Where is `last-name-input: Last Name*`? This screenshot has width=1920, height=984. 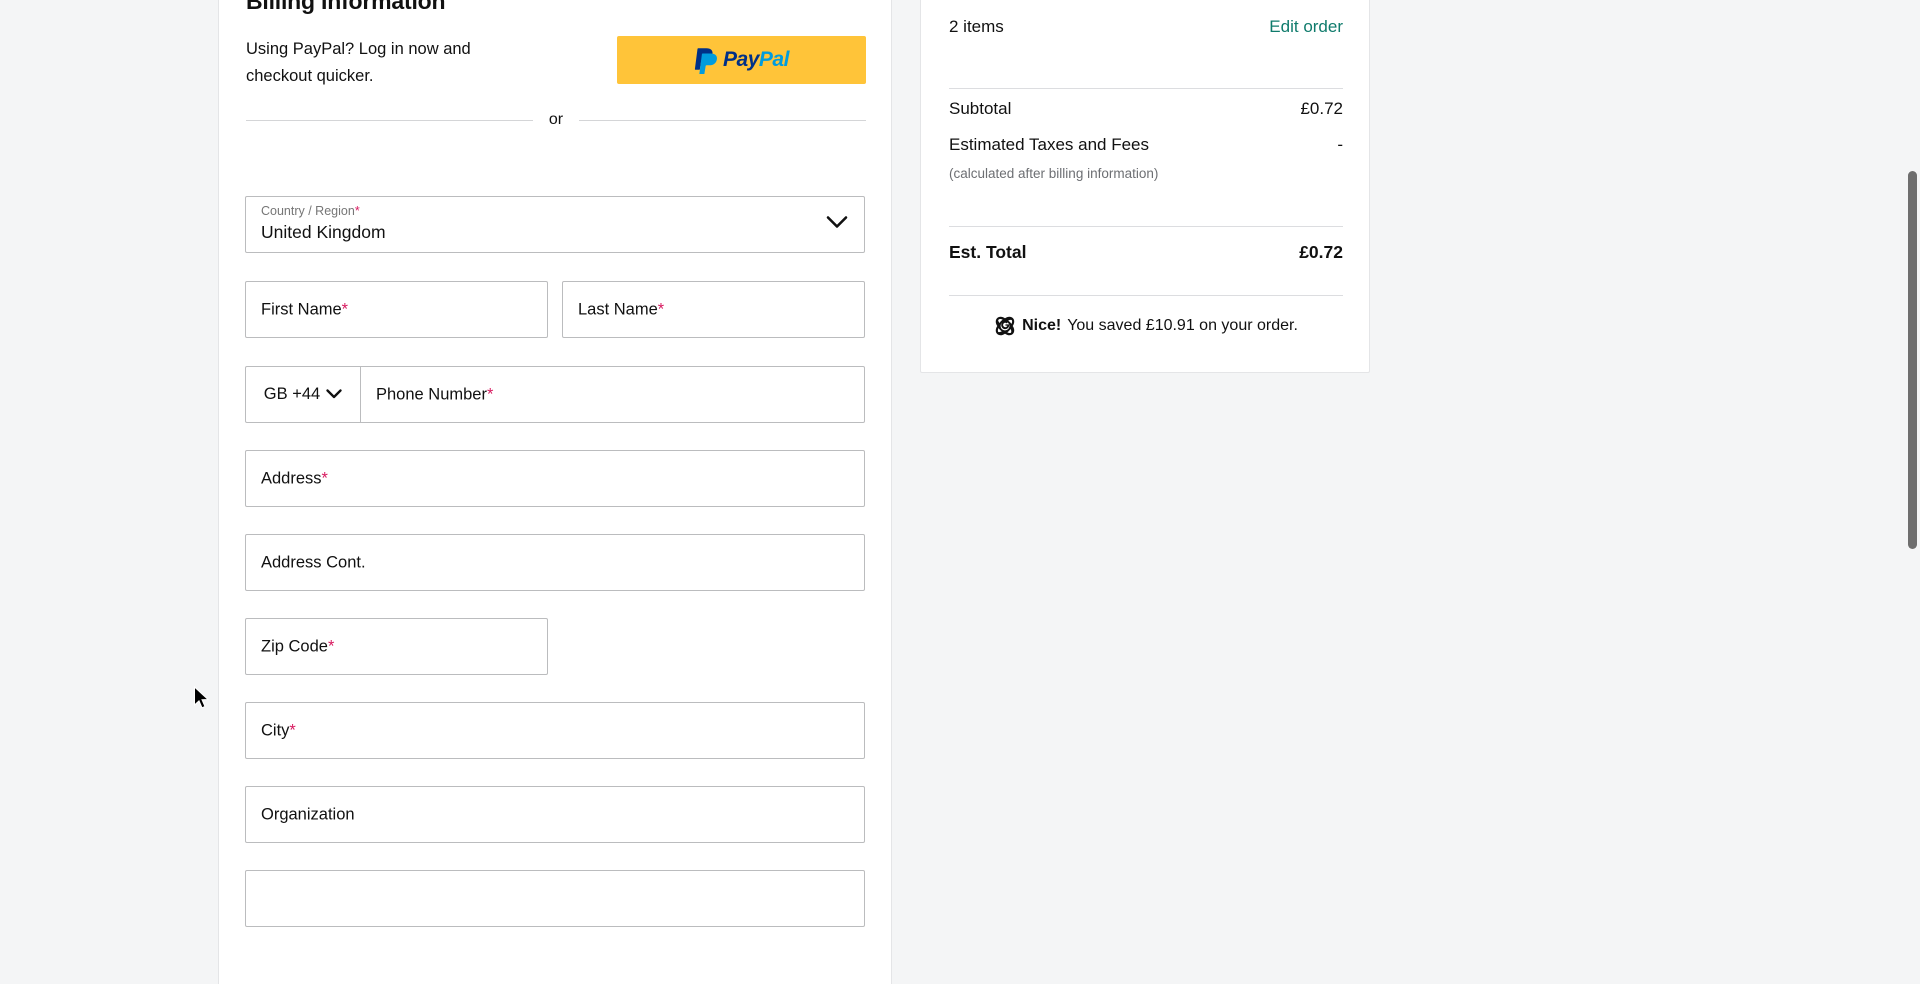
last-name-input: Last Name* is located at coordinates (713, 309).